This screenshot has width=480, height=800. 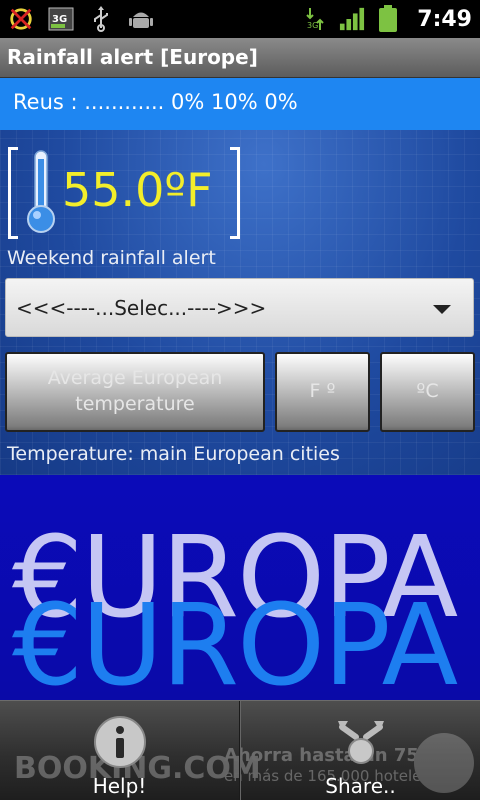 What do you see at coordinates (21, 19) in the screenshot?
I see `no-signal-warning-icon` at bounding box center [21, 19].